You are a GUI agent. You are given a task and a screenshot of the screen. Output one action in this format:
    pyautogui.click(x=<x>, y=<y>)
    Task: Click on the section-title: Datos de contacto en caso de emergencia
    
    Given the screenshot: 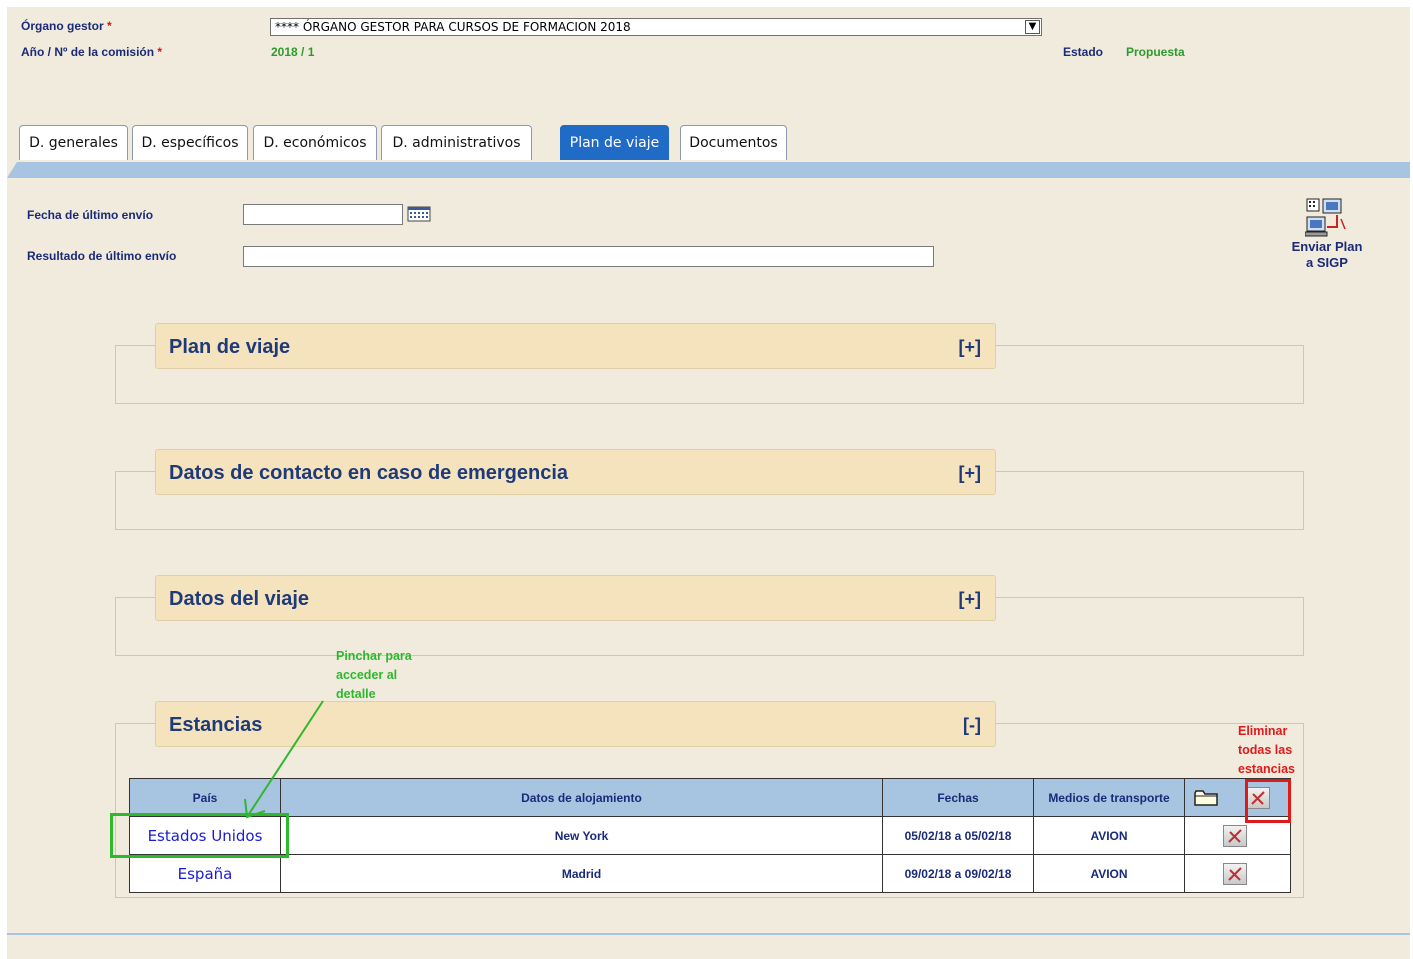 What is the action you would take?
    pyautogui.click(x=369, y=473)
    